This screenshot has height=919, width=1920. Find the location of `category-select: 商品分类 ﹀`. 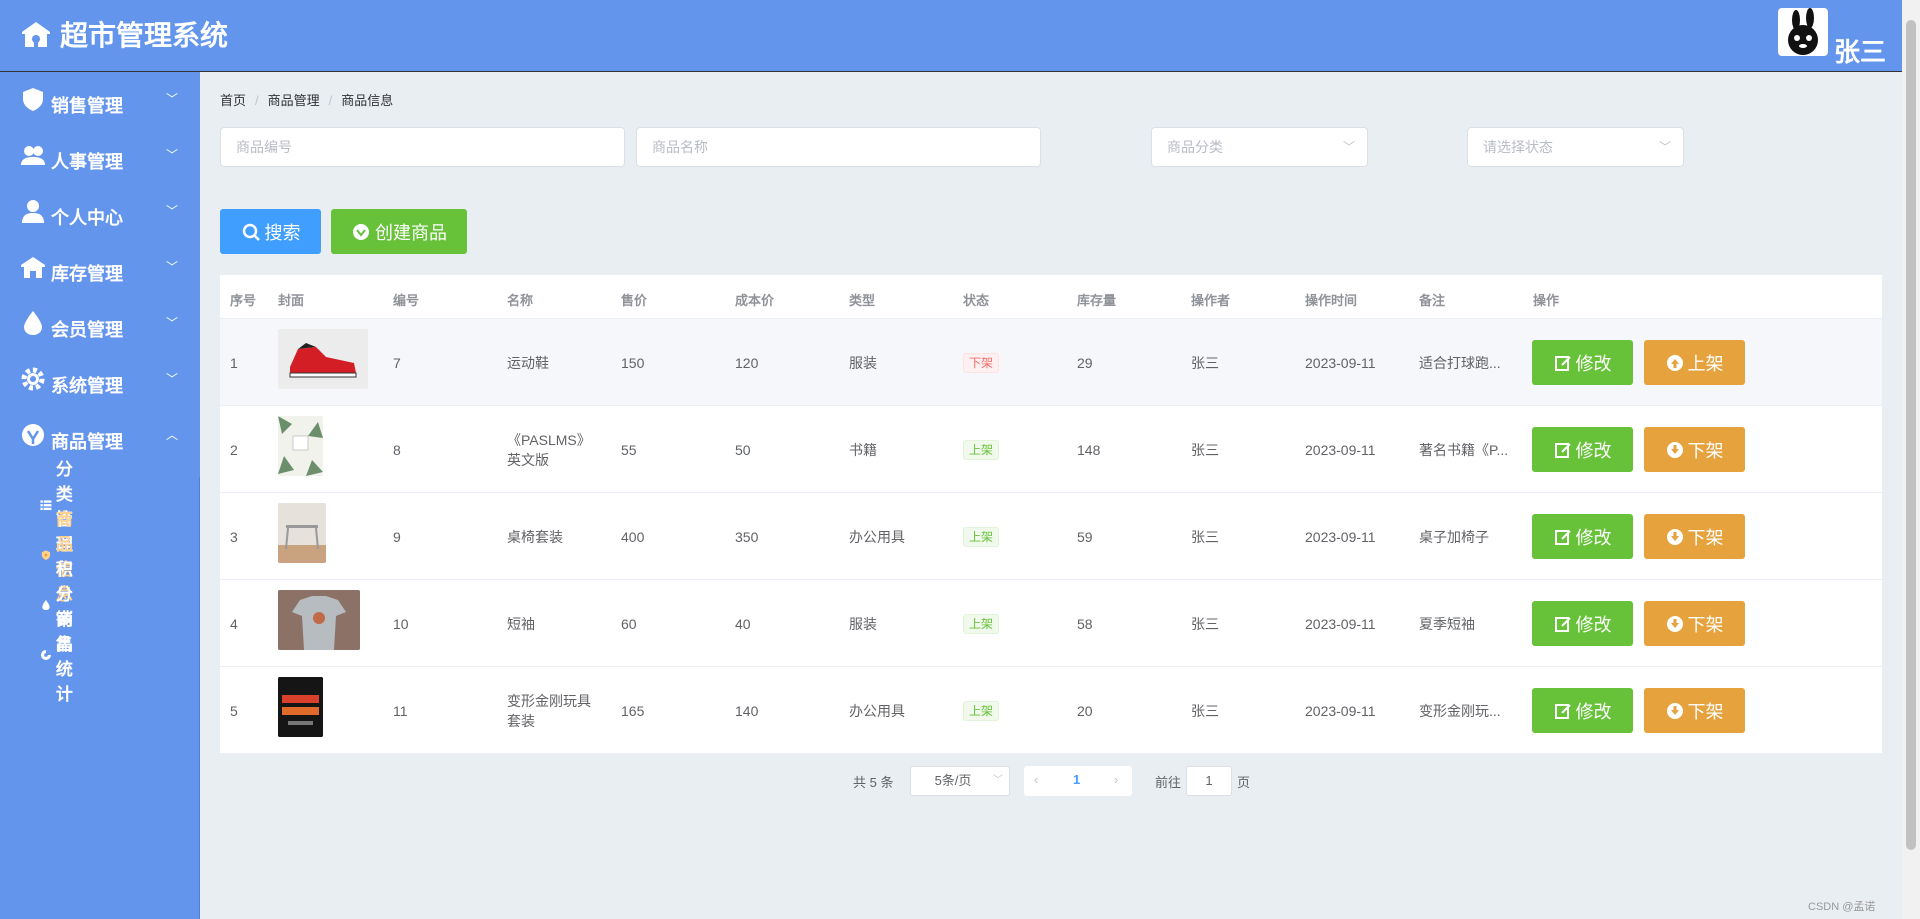

category-select: 商品分类 ﹀ is located at coordinates (1259, 147).